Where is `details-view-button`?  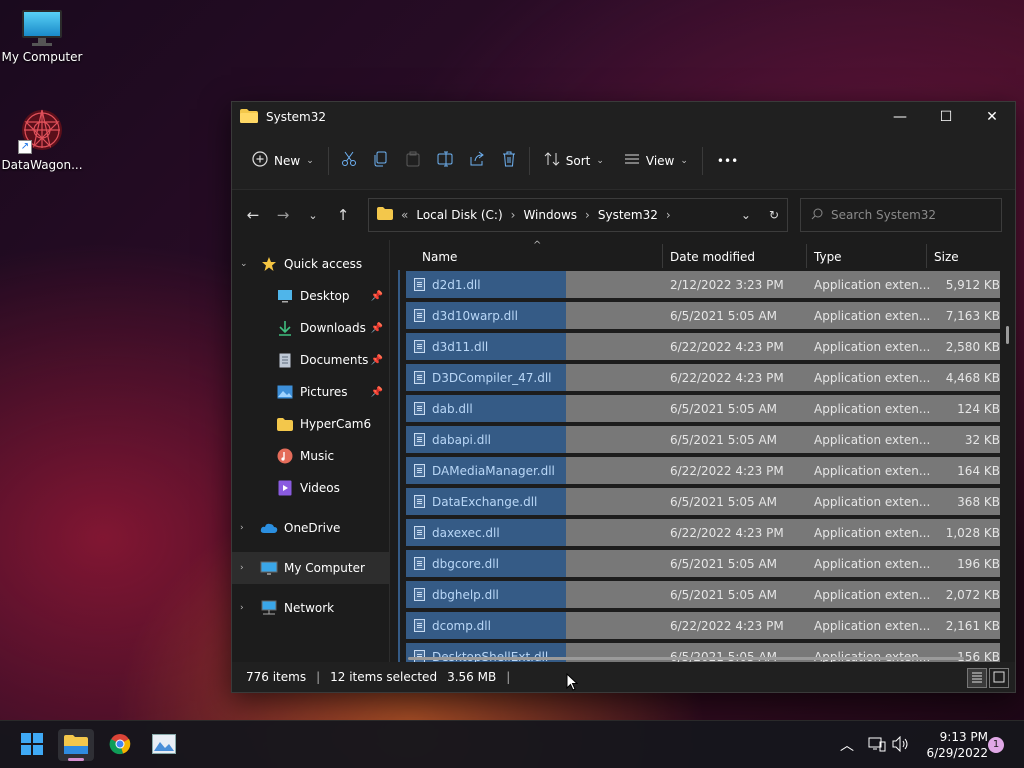
details-view-button is located at coordinates (977, 678).